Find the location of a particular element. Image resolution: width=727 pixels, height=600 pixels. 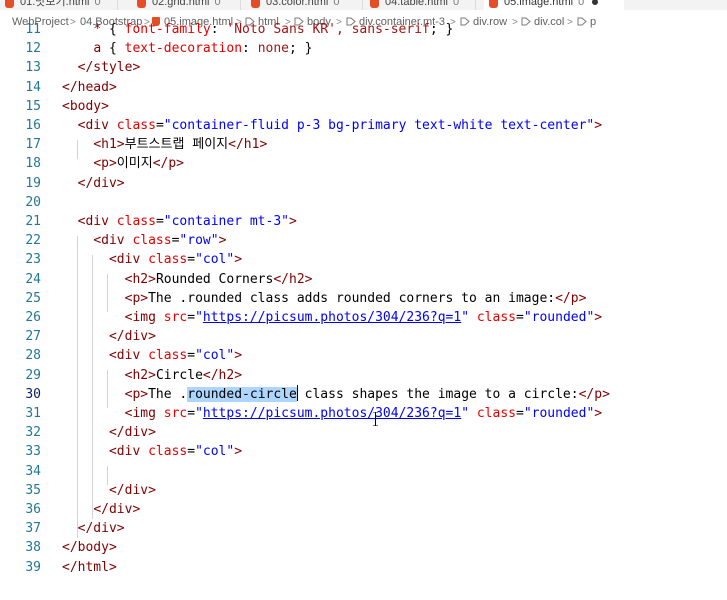

line-number: 38 is located at coordinates (33, 548).